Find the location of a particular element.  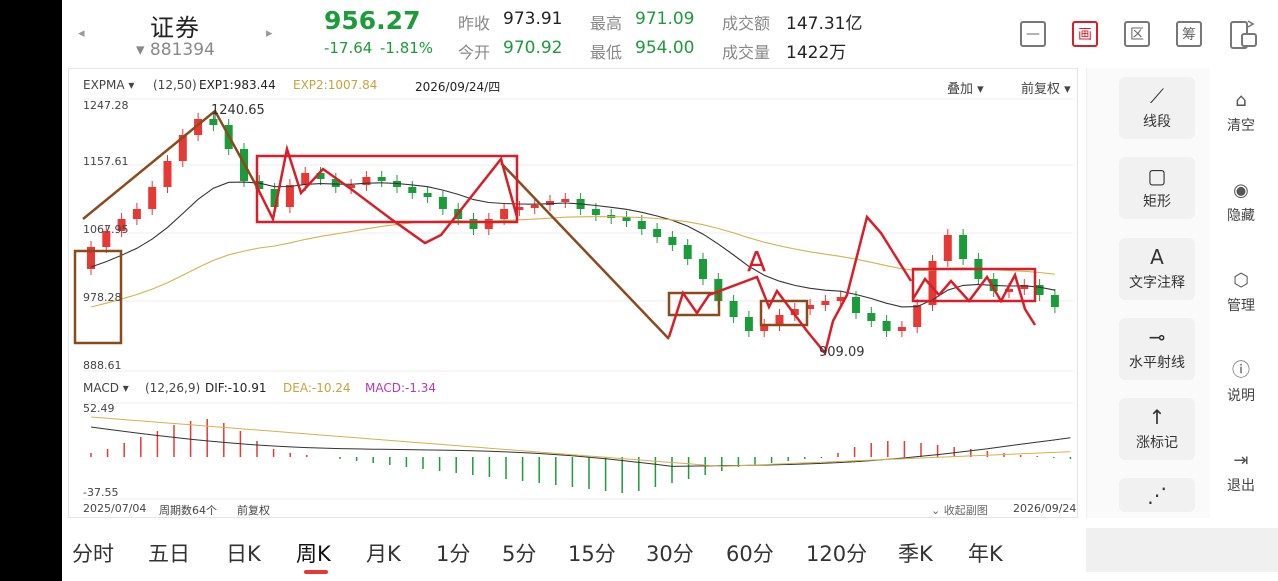

text-annotation-tool: A 文字注释 is located at coordinates (1157, 269).